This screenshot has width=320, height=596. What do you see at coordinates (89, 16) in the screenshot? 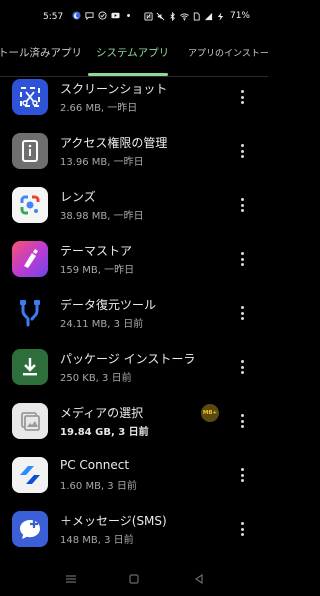
I see `message-icon` at bounding box center [89, 16].